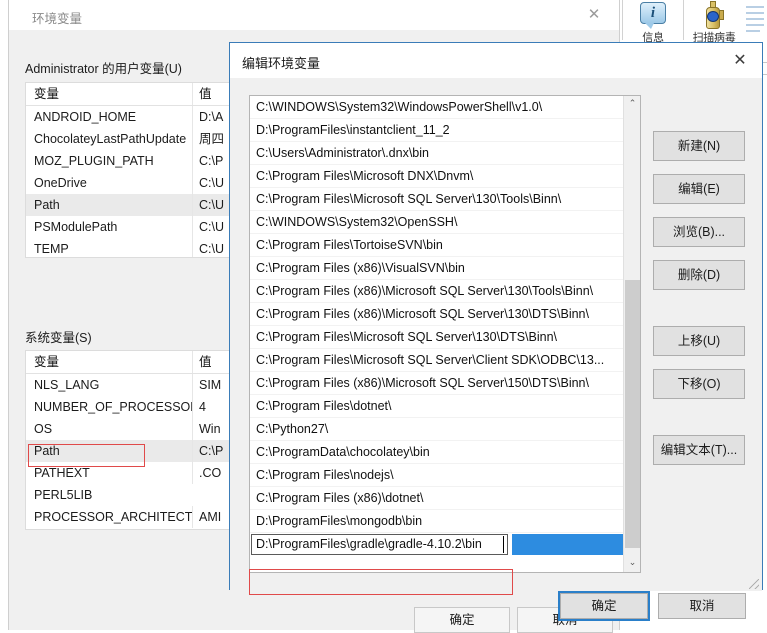  I want to click on variable-name: NLS_LANG, so click(67, 385).